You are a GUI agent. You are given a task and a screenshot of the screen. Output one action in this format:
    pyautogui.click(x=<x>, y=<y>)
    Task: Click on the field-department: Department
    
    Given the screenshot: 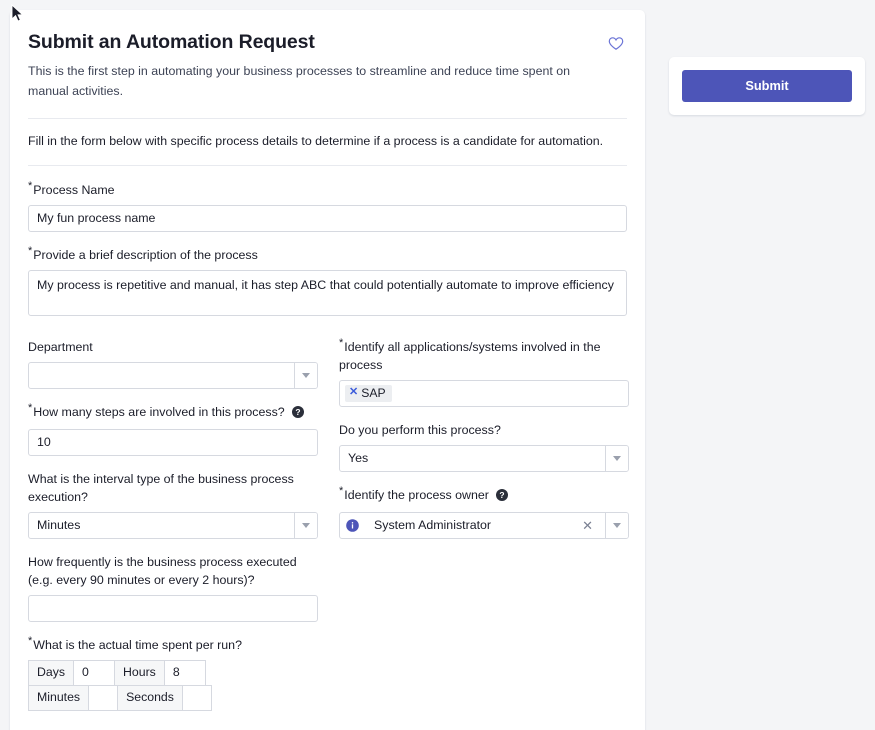 What is the action you would take?
    pyautogui.click(x=173, y=364)
    